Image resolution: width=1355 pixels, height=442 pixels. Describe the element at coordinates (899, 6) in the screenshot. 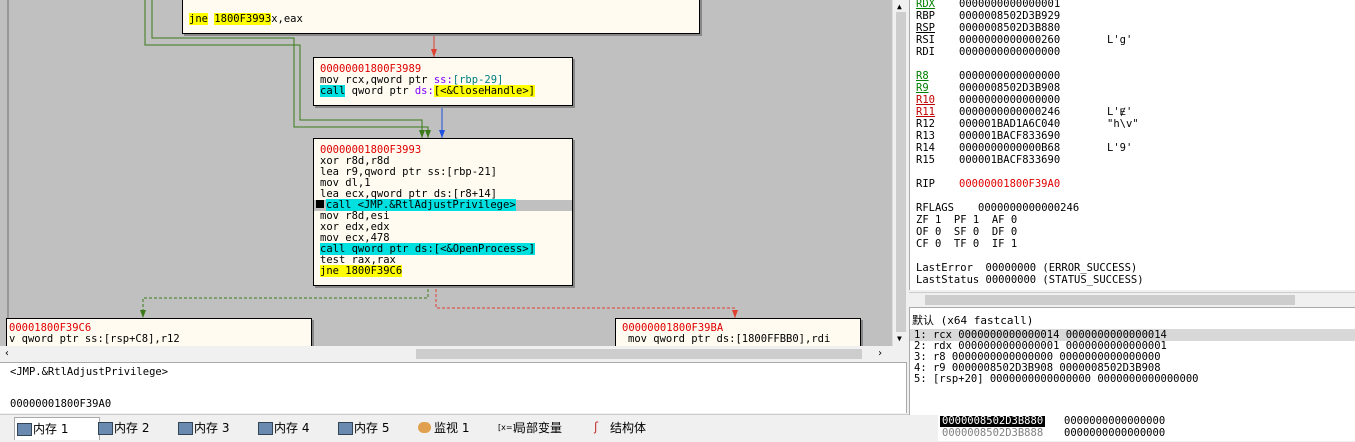

I see `scroll-up-icon: ▲` at that location.